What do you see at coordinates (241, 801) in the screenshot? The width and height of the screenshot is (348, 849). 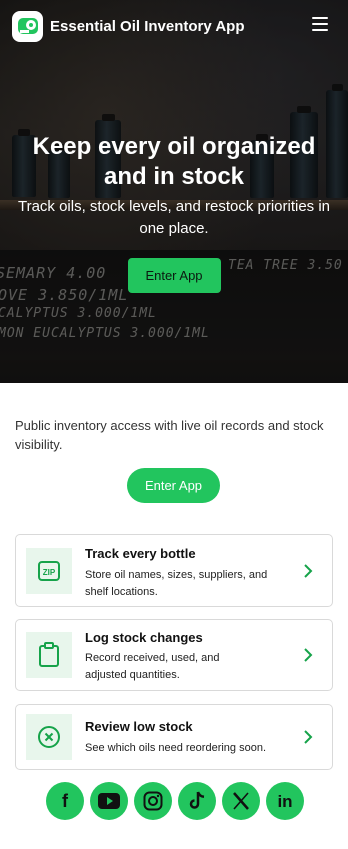 I see `x-icon` at bounding box center [241, 801].